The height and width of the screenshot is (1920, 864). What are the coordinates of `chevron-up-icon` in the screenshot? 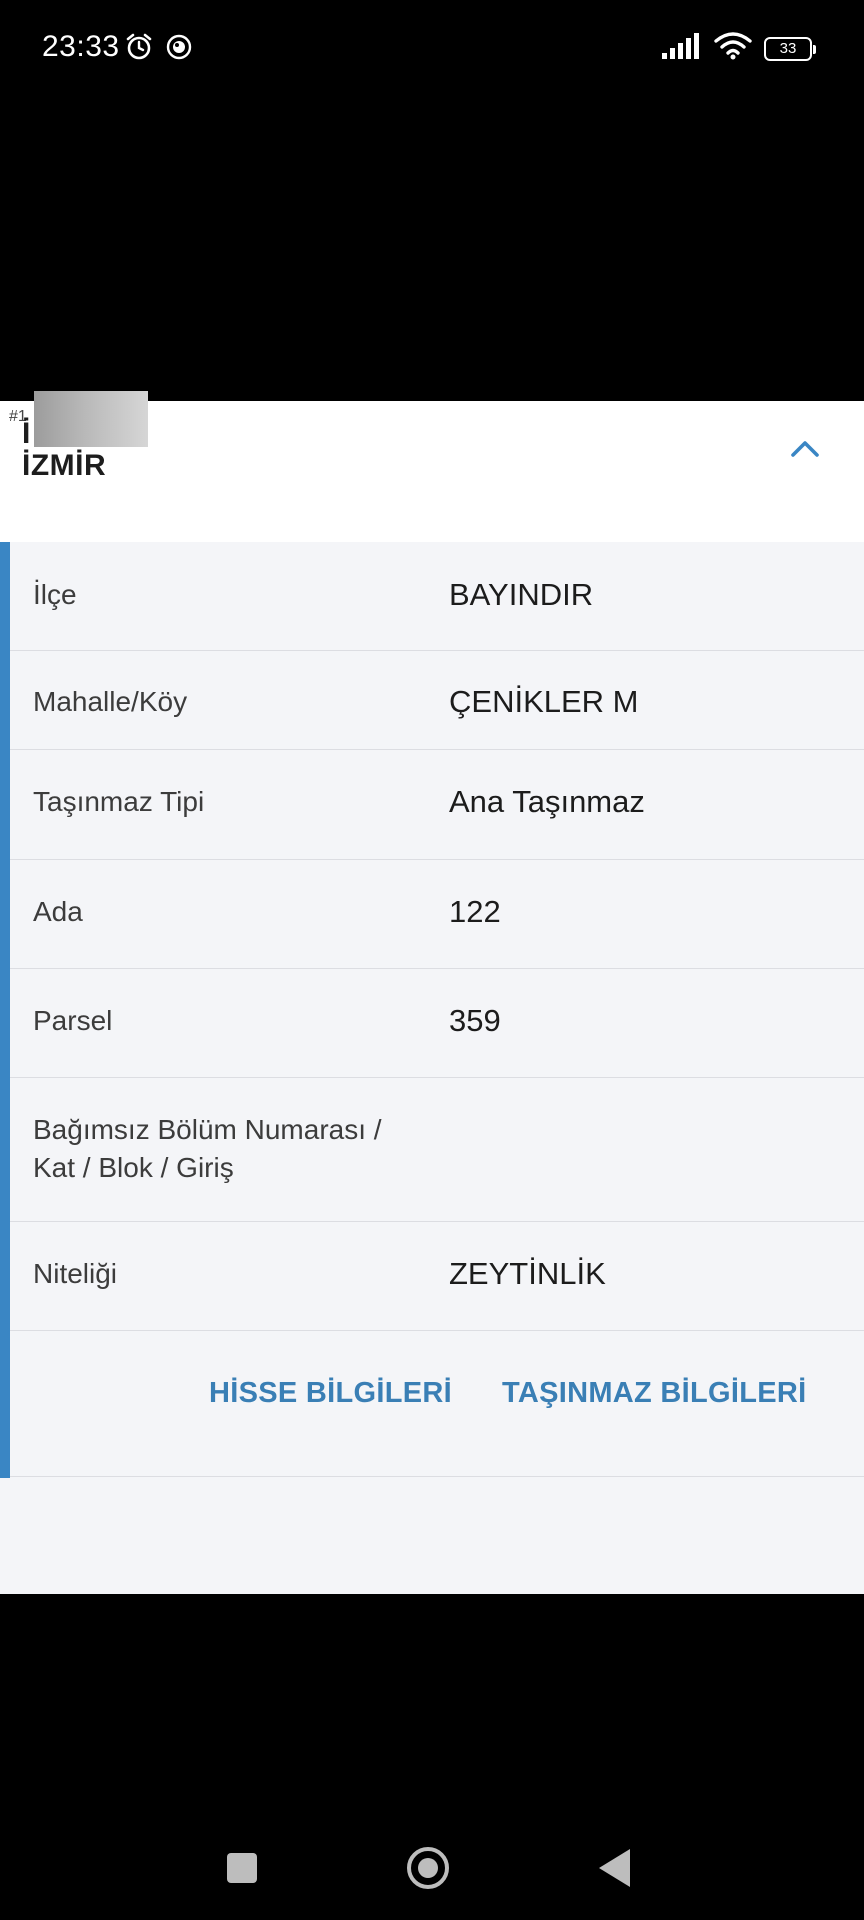 It's located at (805, 448).